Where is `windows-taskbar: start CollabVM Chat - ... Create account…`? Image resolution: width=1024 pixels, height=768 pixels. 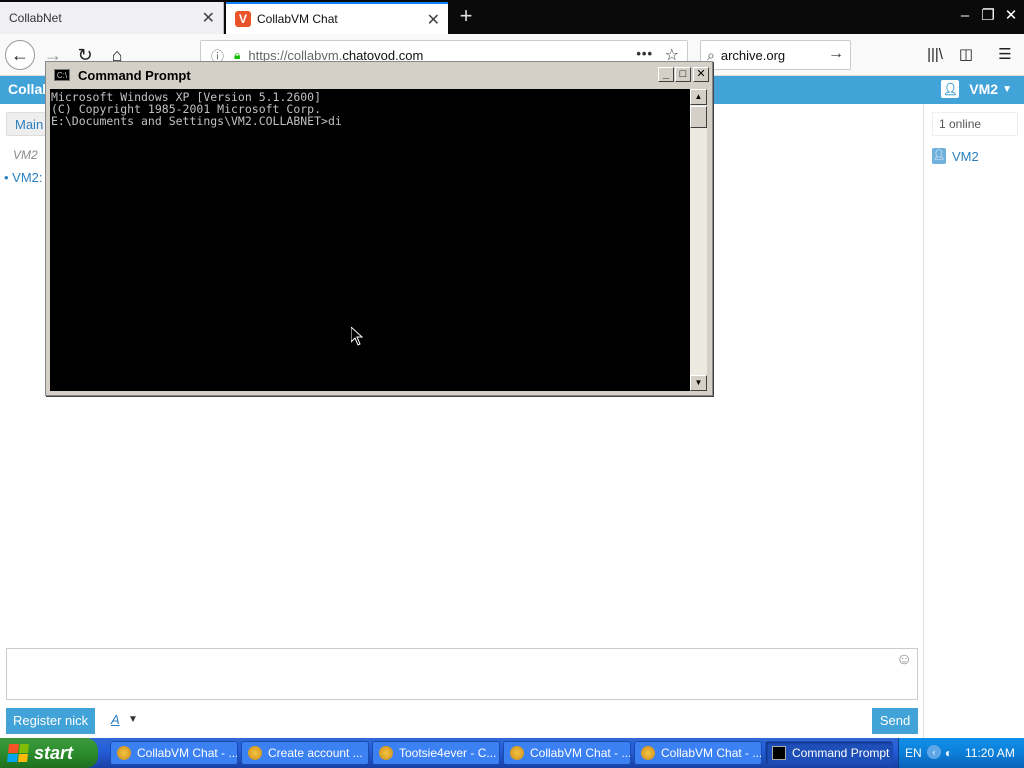 windows-taskbar: start CollabVM Chat - ... Create account… is located at coordinates (512, 753).